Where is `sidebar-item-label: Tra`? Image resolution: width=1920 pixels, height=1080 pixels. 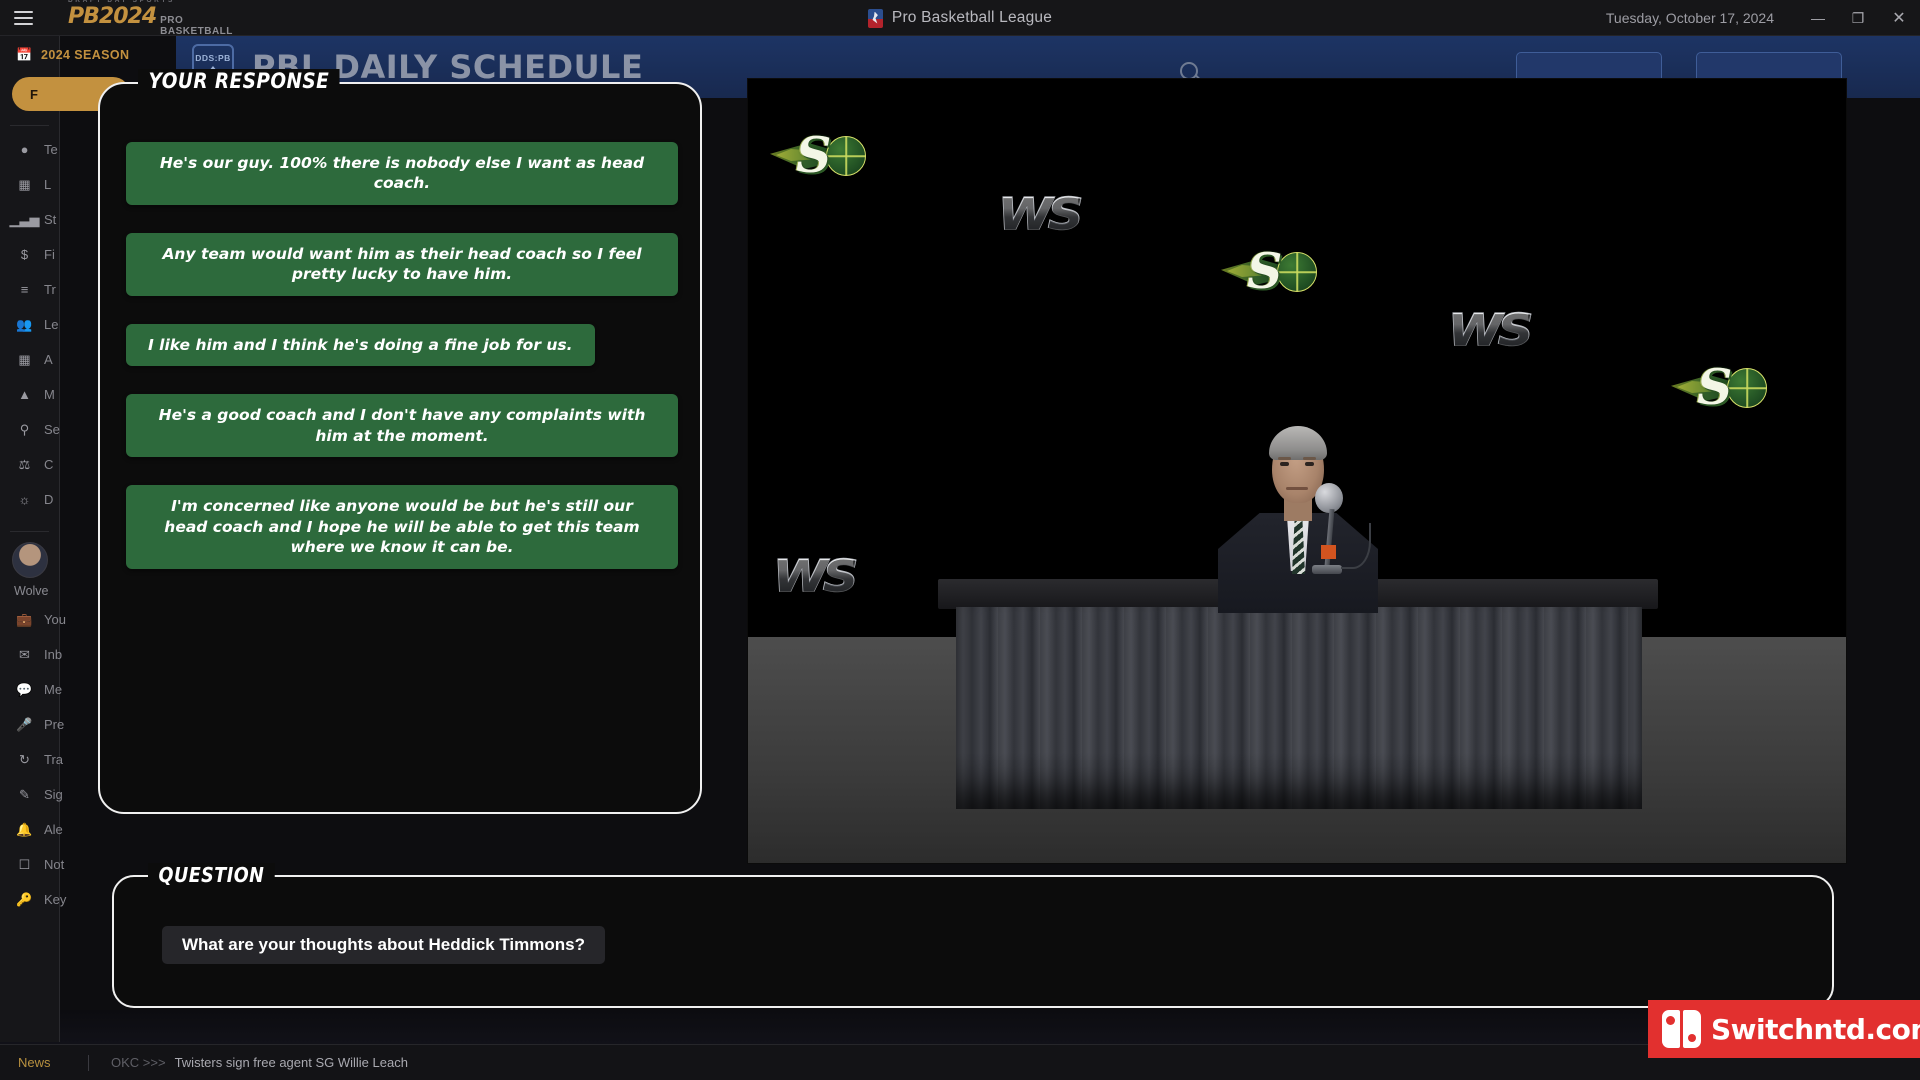
sidebar-item-label: Tra is located at coordinates (54, 759).